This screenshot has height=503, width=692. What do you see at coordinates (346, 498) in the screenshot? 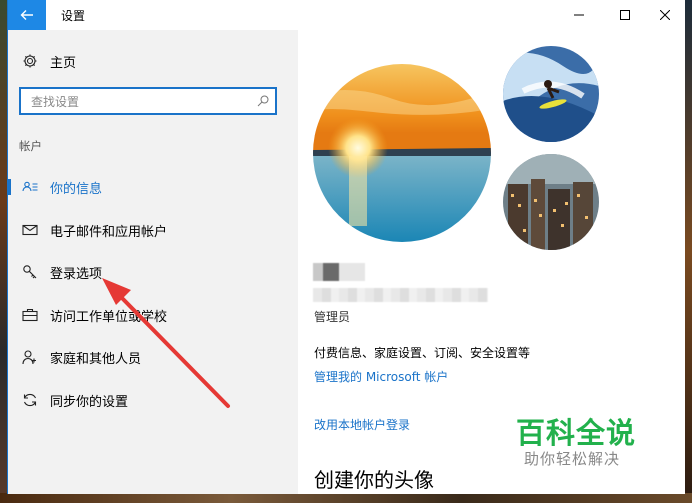
I see `desktop-background-bottom` at bounding box center [346, 498].